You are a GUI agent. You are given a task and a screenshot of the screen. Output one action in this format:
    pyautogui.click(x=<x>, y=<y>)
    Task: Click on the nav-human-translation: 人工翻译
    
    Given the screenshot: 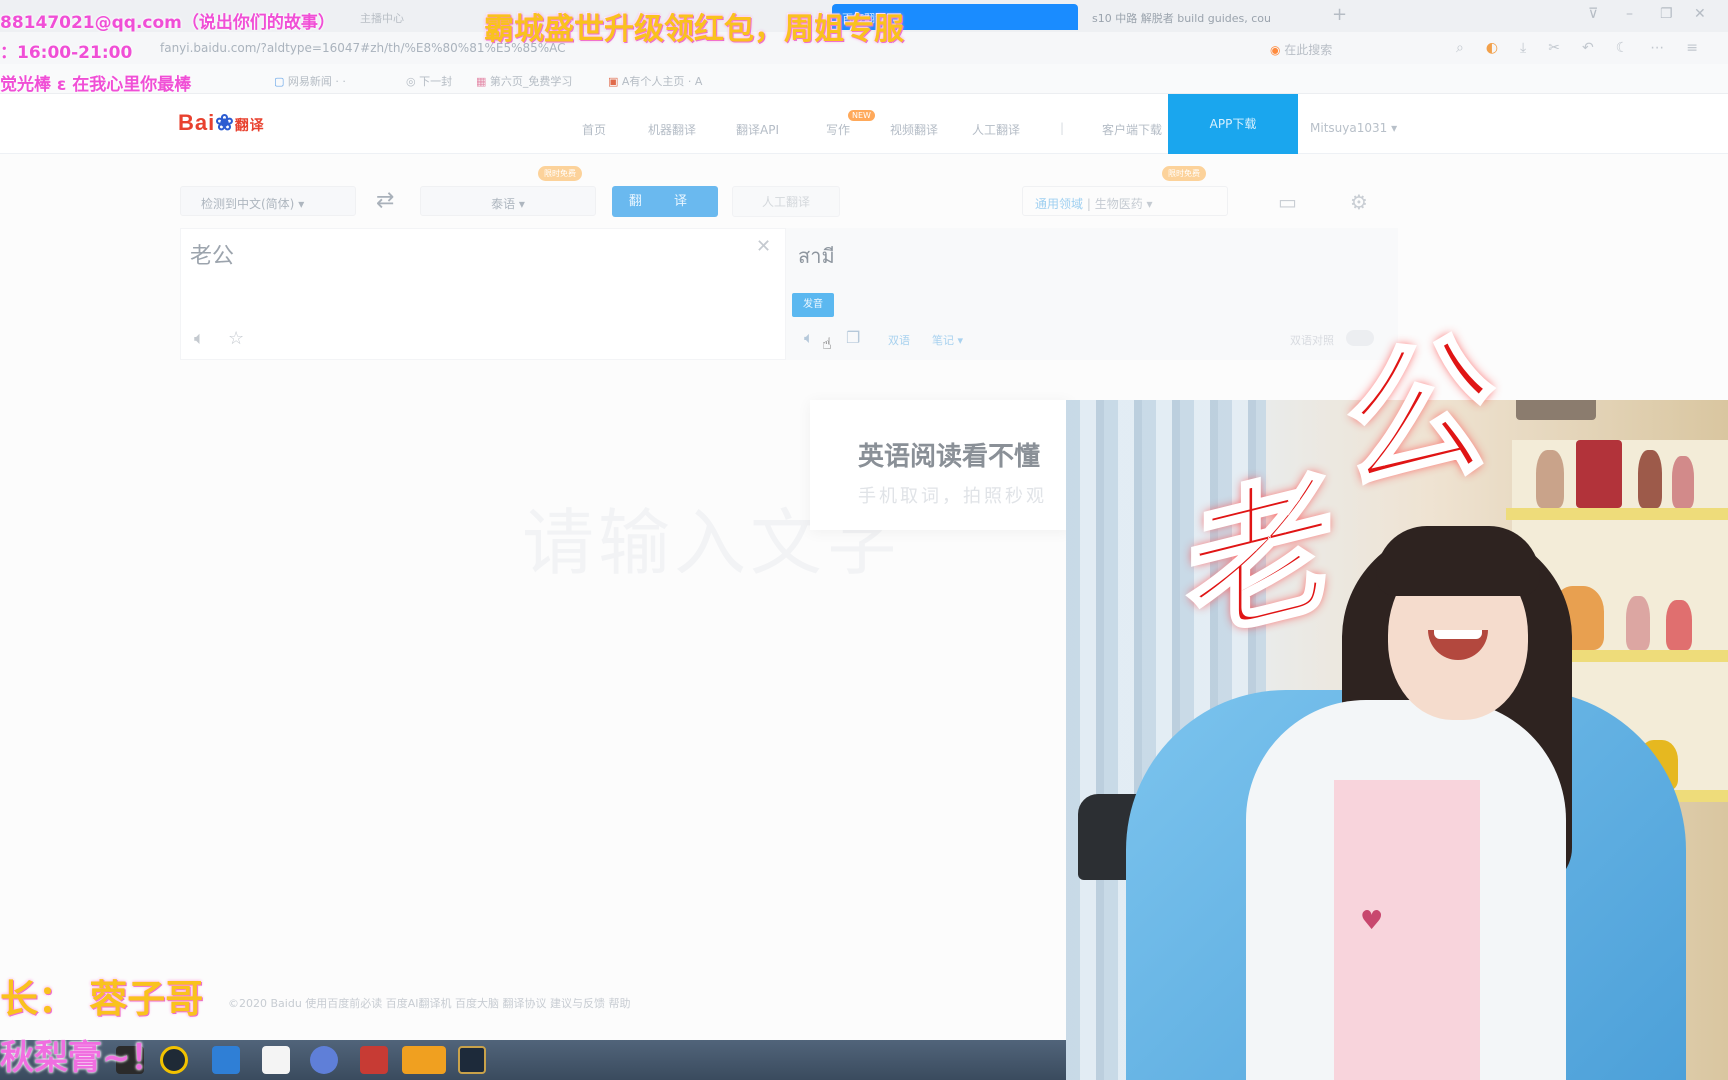 What is the action you would take?
    pyautogui.click(x=996, y=129)
    